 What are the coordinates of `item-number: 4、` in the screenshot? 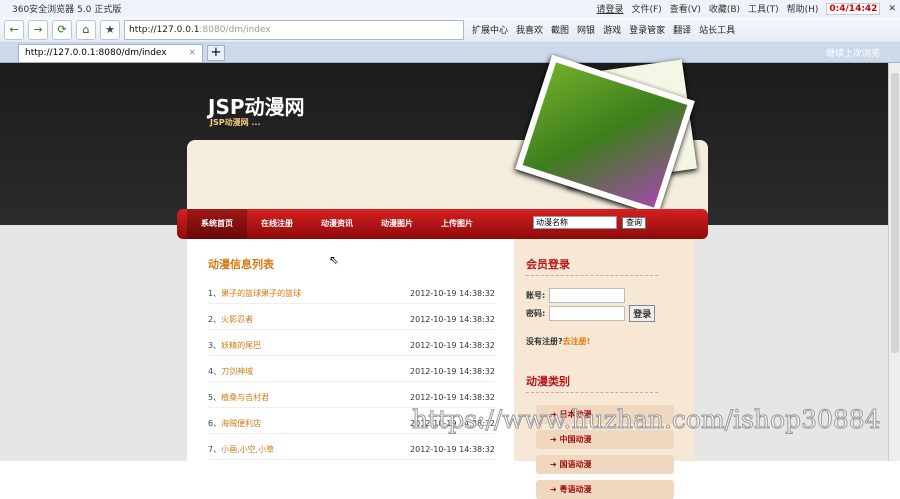 It's located at (215, 371).